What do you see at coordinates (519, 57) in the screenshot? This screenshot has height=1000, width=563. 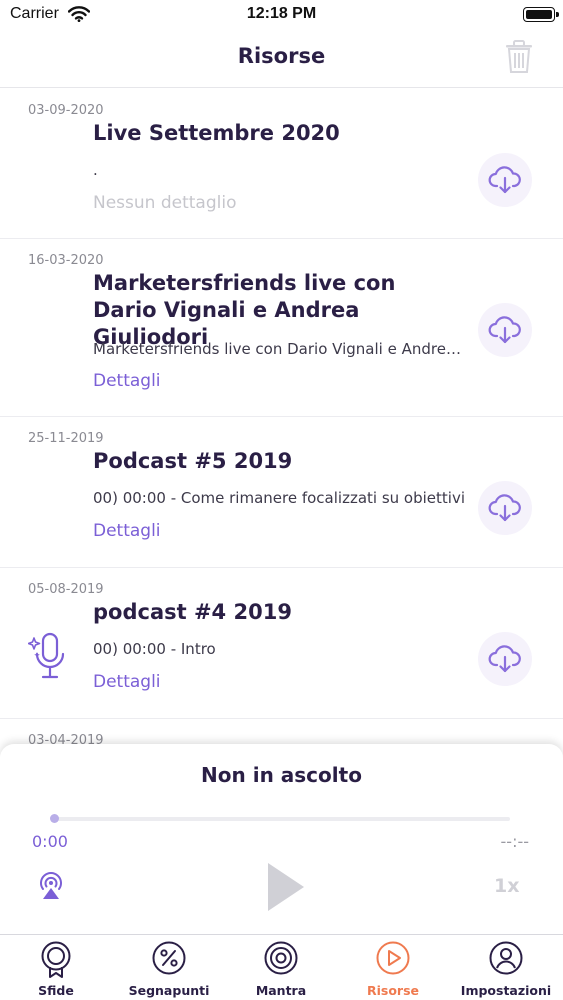 I see `trash-icon` at bounding box center [519, 57].